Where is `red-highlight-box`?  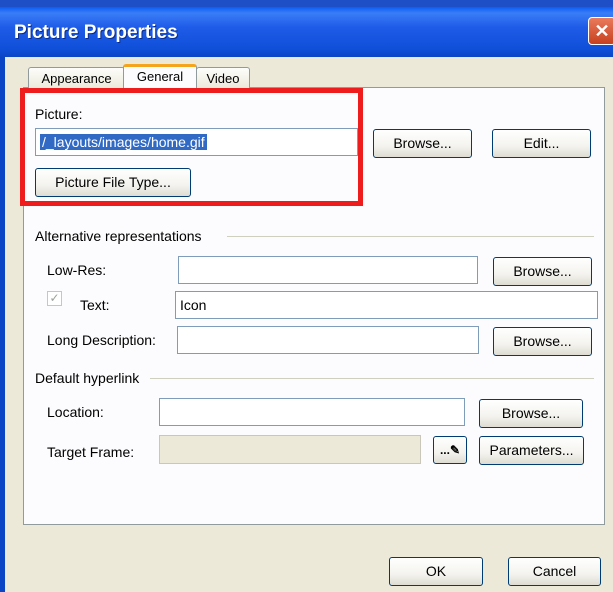
red-highlight-box is located at coordinates (191, 147).